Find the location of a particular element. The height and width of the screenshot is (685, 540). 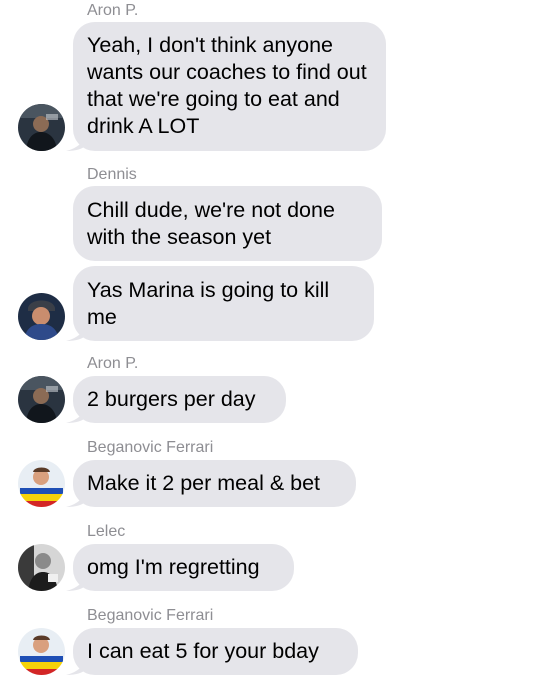

message-text: Yas Marina is going to kill me is located at coordinates (208, 303).